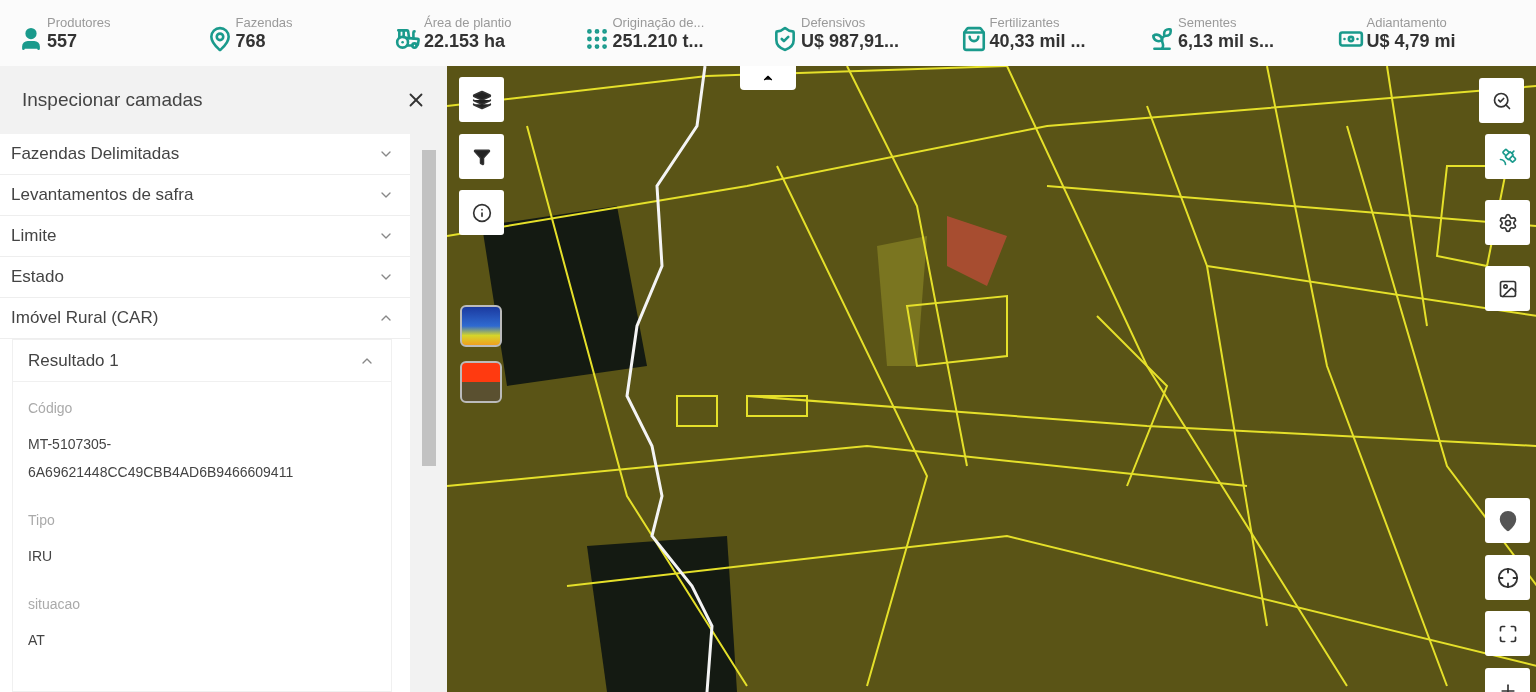 The image size is (1536, 692). What do you see at coordinates (428, 308) in the screenshot?
I see `scrollbar-thumb` at bounding box center [428, 308].